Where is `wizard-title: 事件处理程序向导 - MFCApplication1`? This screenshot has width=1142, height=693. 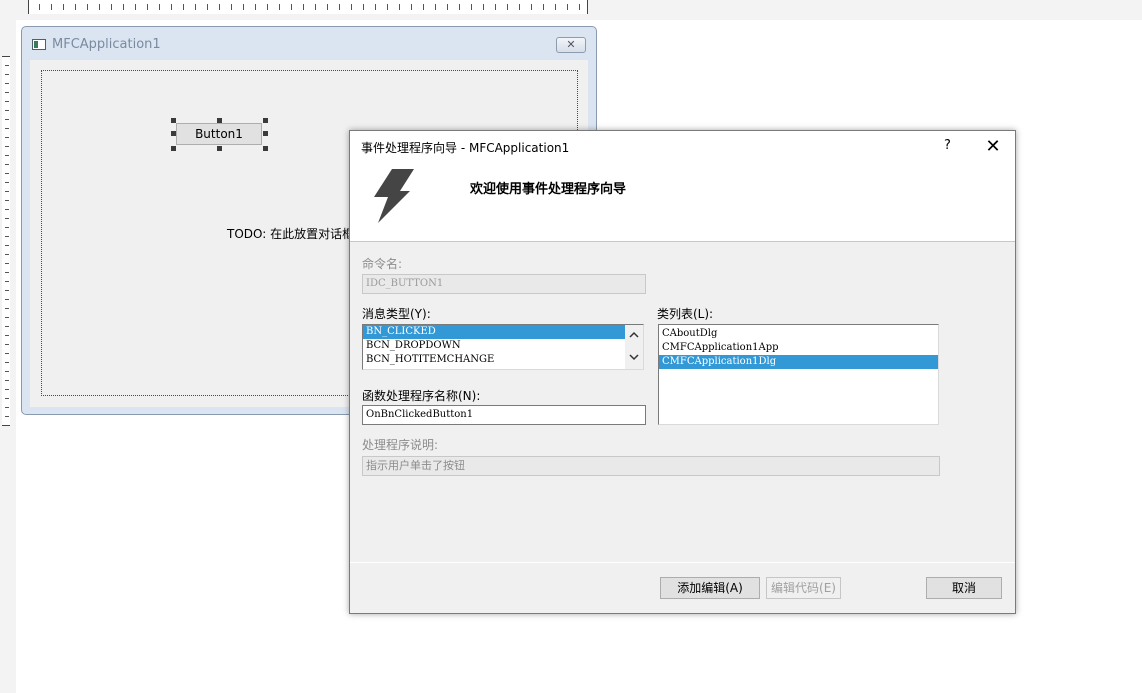 wizard-title: 事件处理程序向导 - MFCApplication1 is located at coordinates (465, 148).